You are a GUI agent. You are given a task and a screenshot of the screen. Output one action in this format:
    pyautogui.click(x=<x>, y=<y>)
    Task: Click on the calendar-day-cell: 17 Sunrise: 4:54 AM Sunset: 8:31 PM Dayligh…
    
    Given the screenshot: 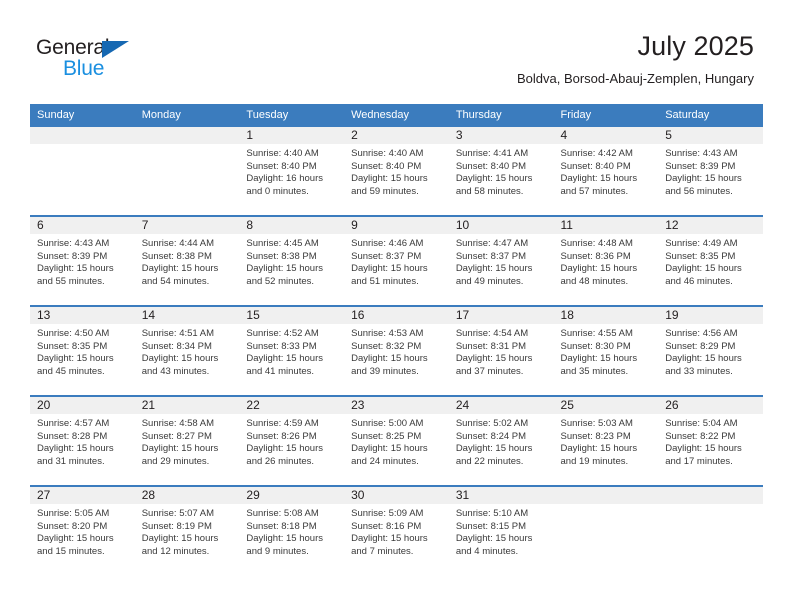 What is the action you would take?
    pyautogui.click(x=501, y=350)
    